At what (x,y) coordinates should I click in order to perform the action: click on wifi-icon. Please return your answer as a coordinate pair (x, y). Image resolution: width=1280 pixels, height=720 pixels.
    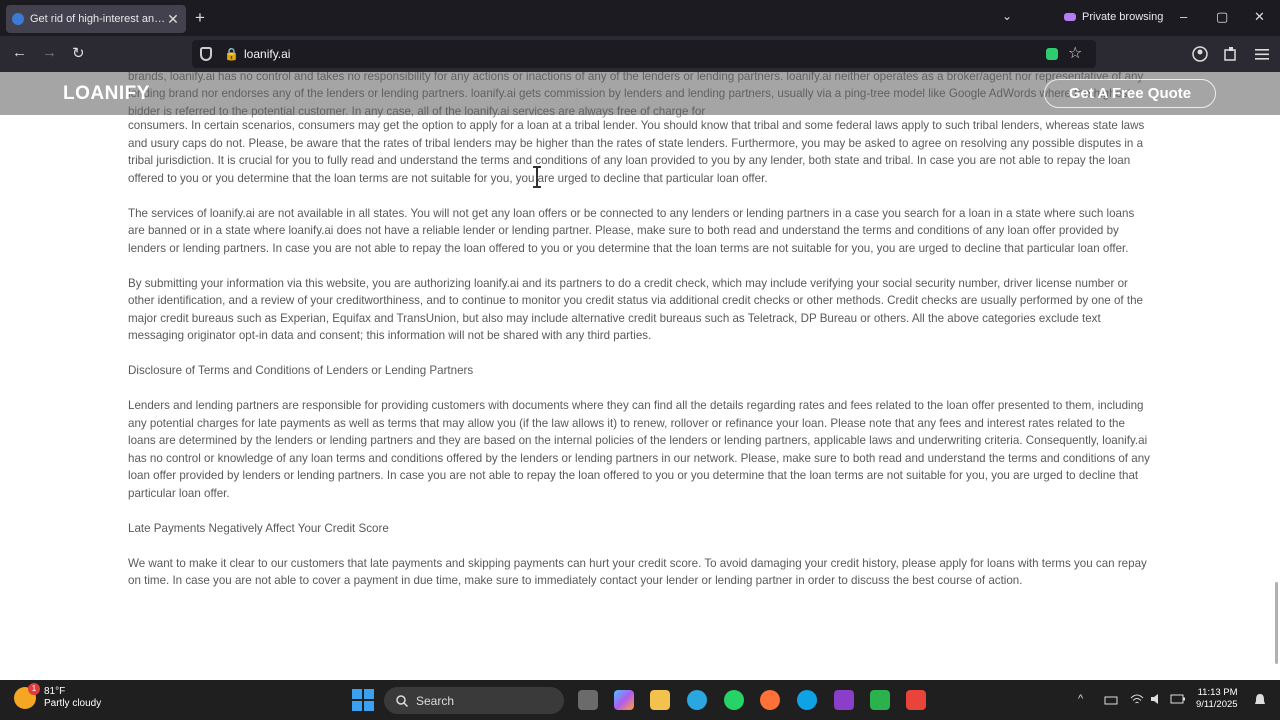
    Looking at the image, I should click on (1137, 699).